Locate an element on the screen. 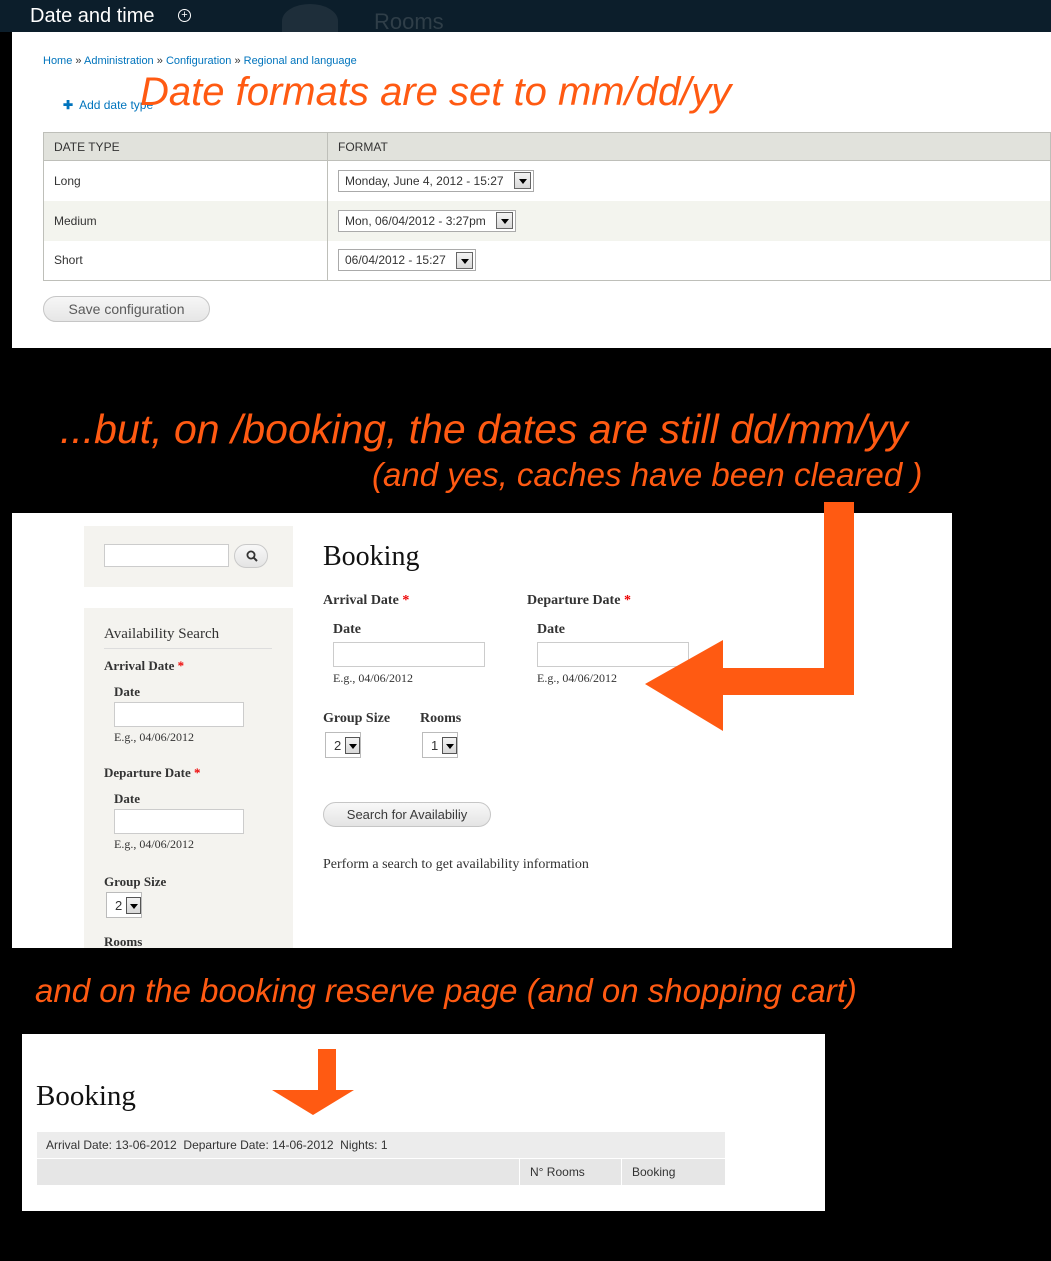  breadcrumb-configuration: Configuration is located at coordinates (198, 61).